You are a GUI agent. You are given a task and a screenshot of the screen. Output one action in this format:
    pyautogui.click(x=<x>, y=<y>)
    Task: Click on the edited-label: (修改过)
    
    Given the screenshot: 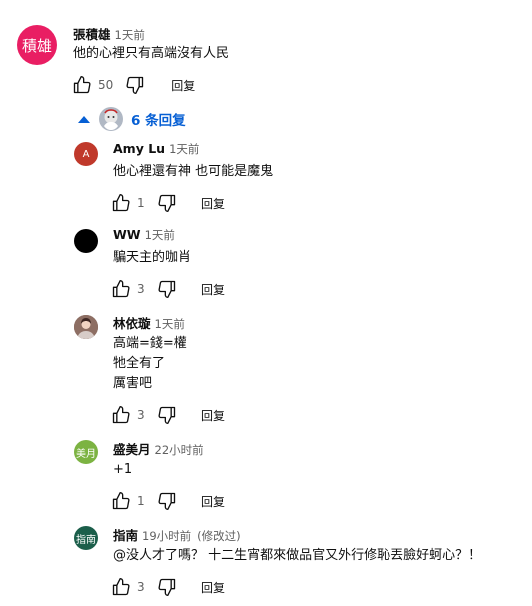 What is the action you would take?
    pyautogui.click(x=219, y=536)
    